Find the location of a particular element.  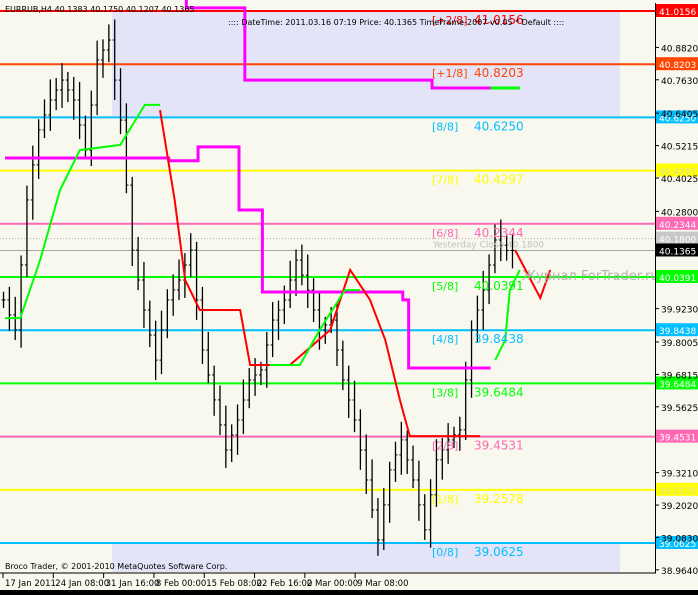

level-label: [8/8] is located at coordinates (445, 126).